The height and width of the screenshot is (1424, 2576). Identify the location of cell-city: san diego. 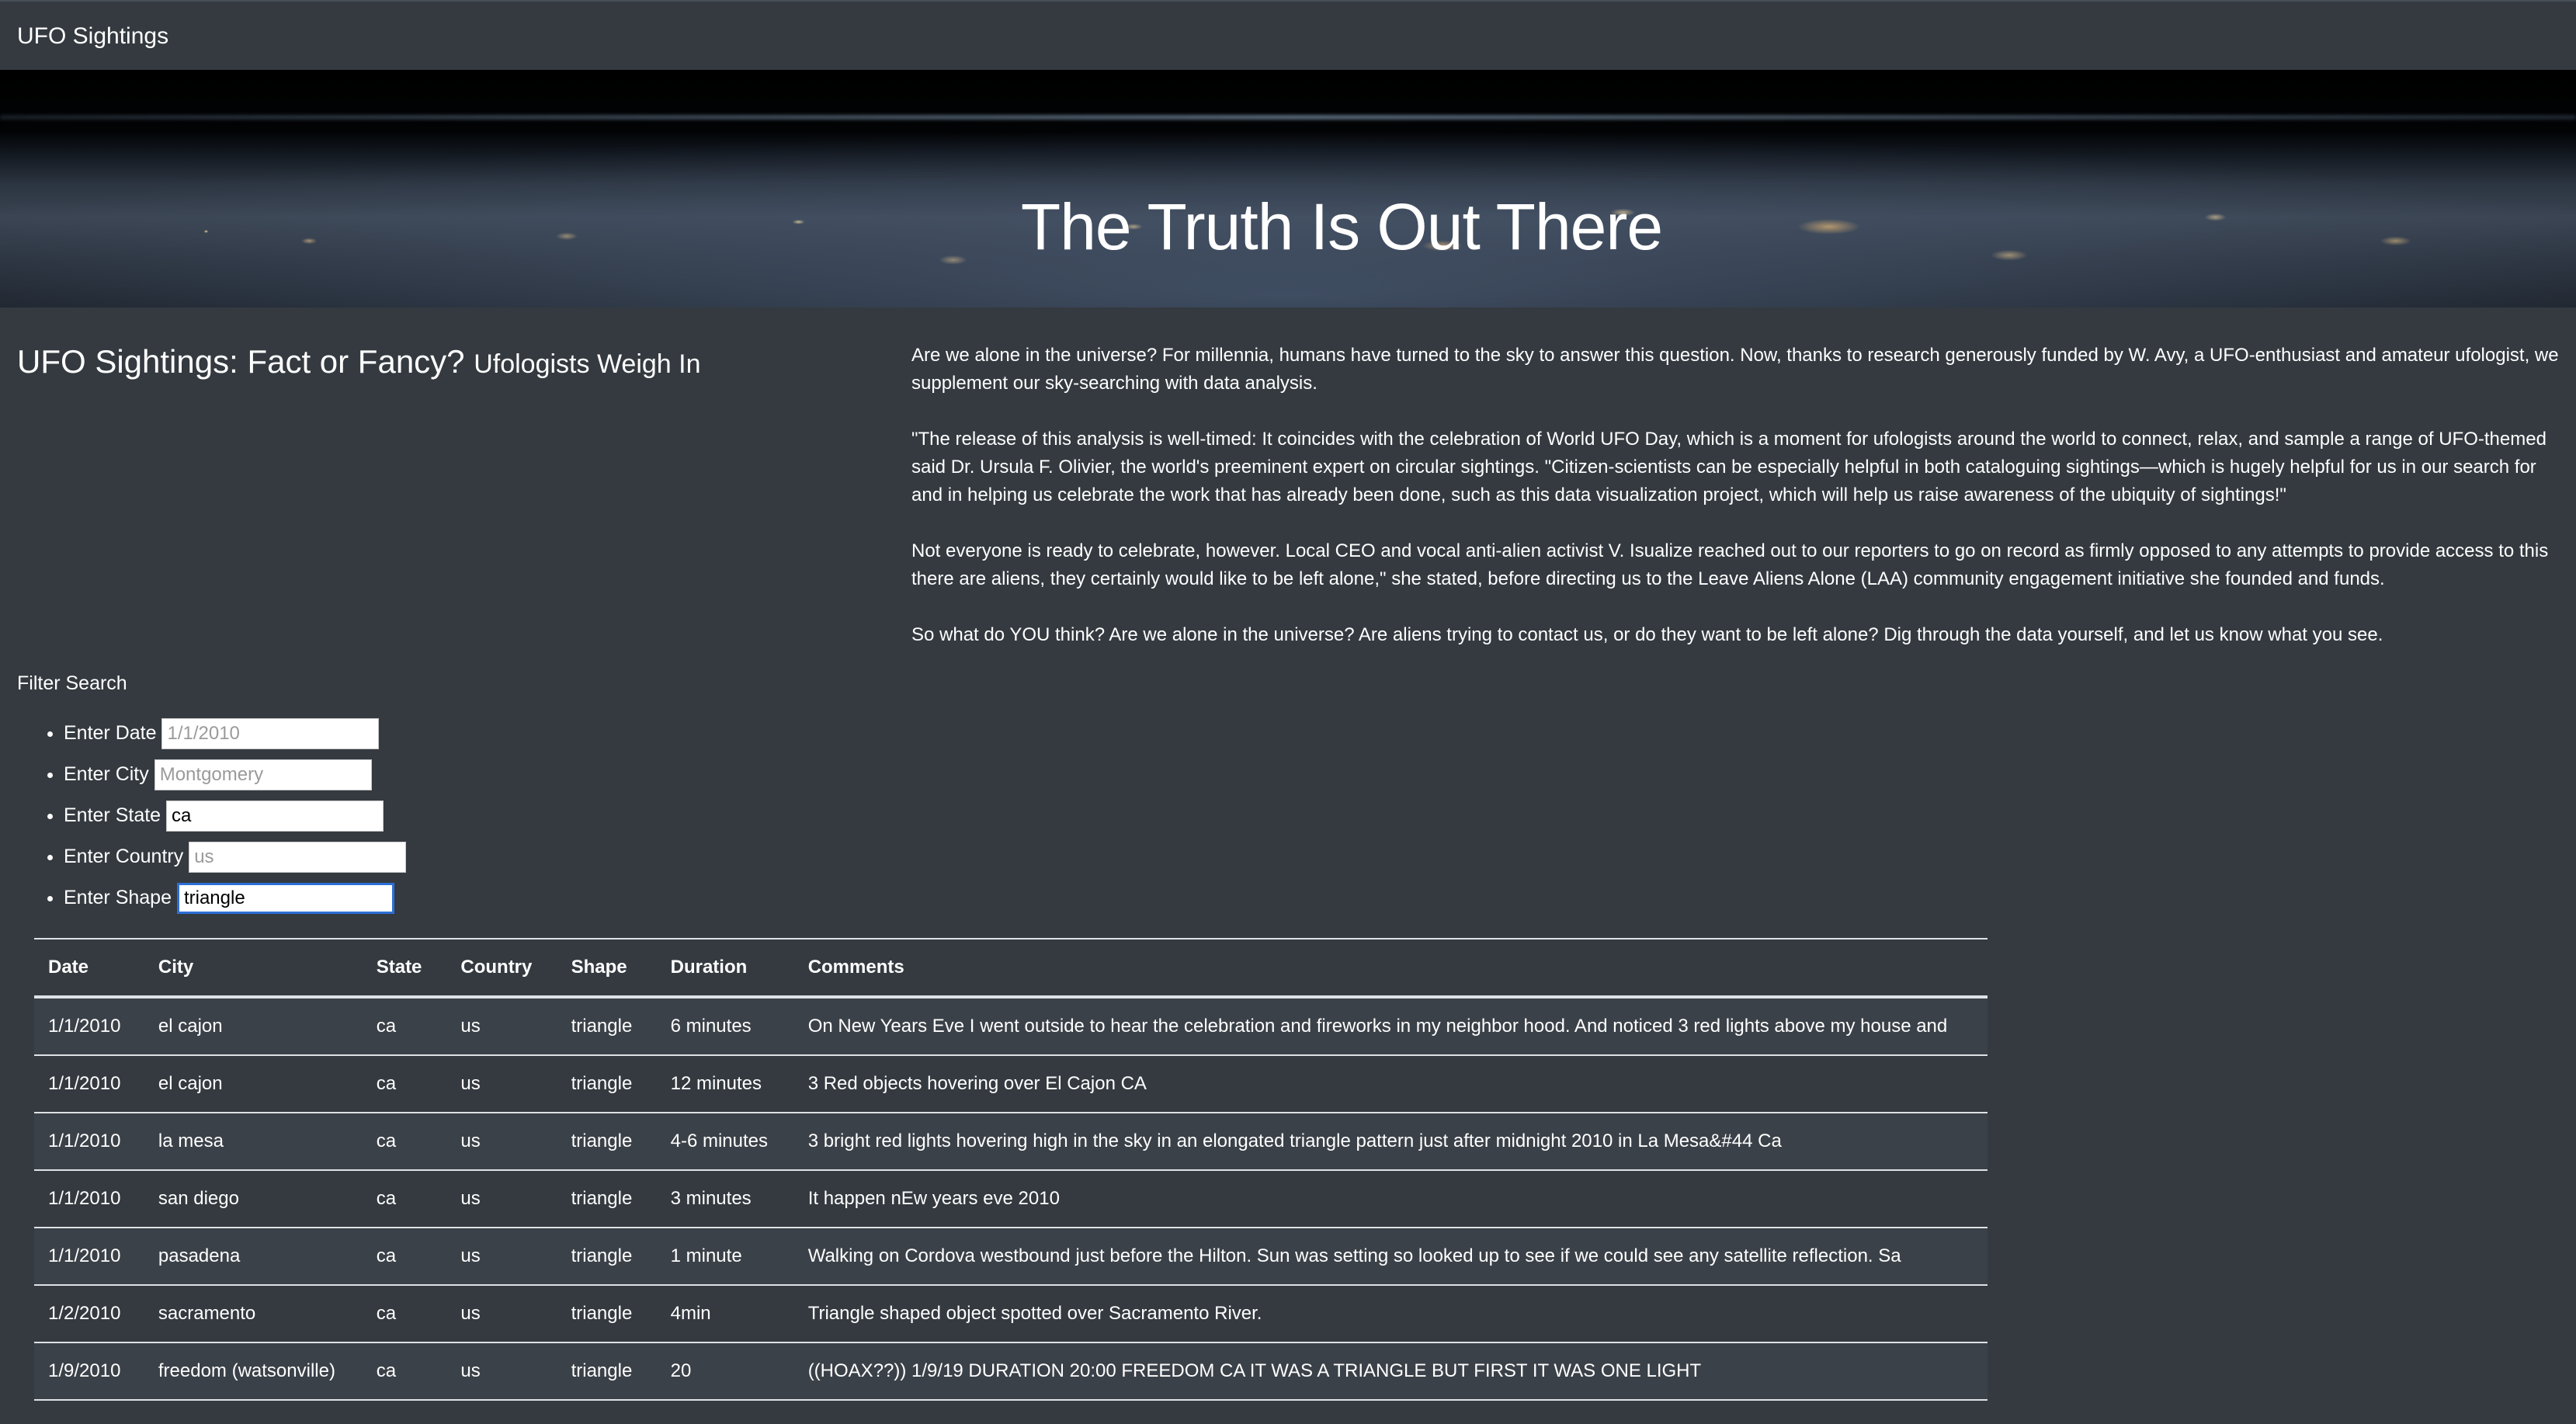
(253, 1199).